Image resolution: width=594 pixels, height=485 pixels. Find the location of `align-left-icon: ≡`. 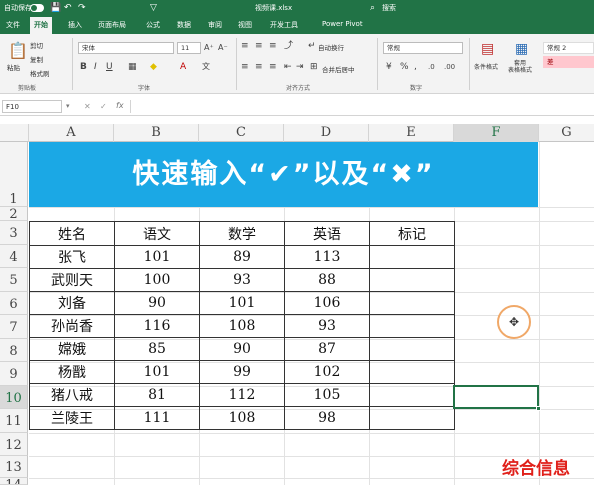

align-left-icon: ≡ is located at coordinates (245, 67).